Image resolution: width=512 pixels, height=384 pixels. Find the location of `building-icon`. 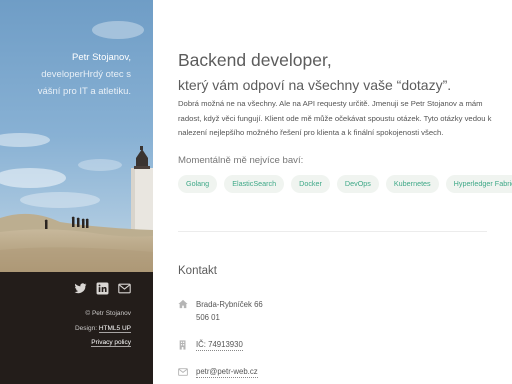

building-icon is located at coordinates (182, 345).